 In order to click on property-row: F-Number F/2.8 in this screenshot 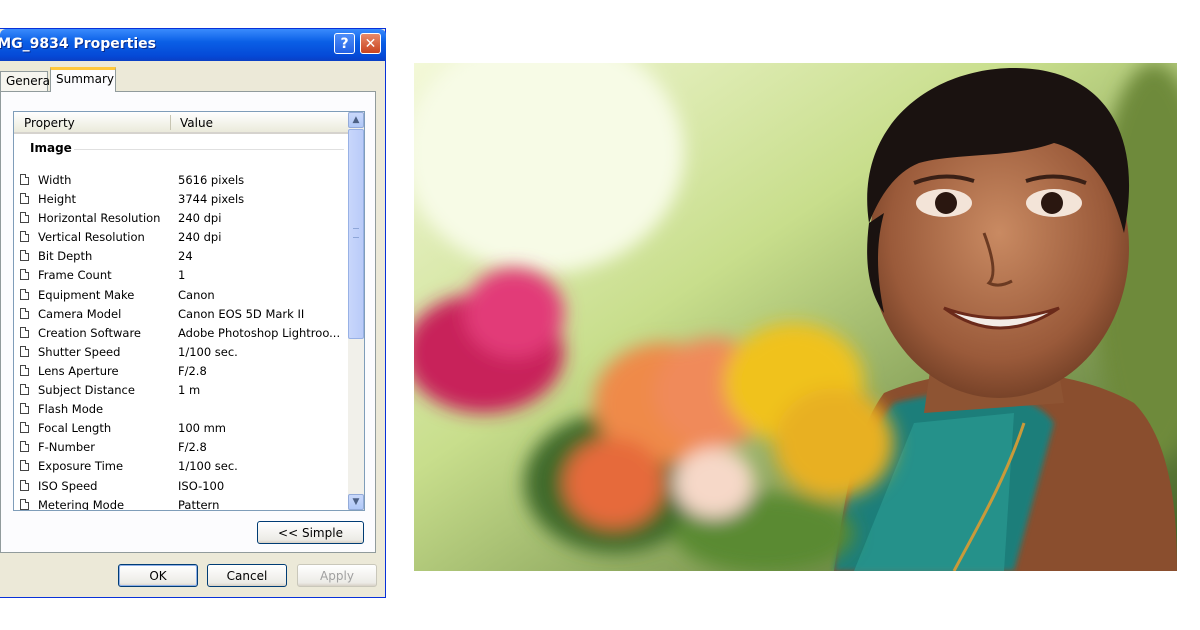, I will do `click(181, 447)`.